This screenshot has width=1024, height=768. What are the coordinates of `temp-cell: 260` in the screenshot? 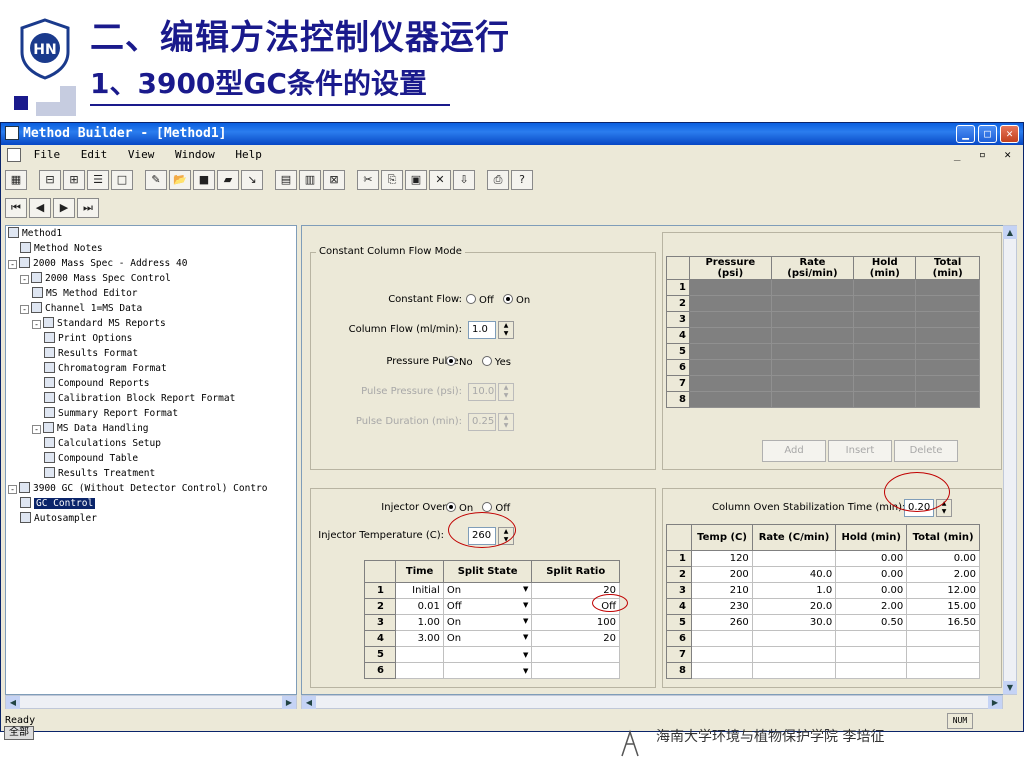 It's located at (722, 622).